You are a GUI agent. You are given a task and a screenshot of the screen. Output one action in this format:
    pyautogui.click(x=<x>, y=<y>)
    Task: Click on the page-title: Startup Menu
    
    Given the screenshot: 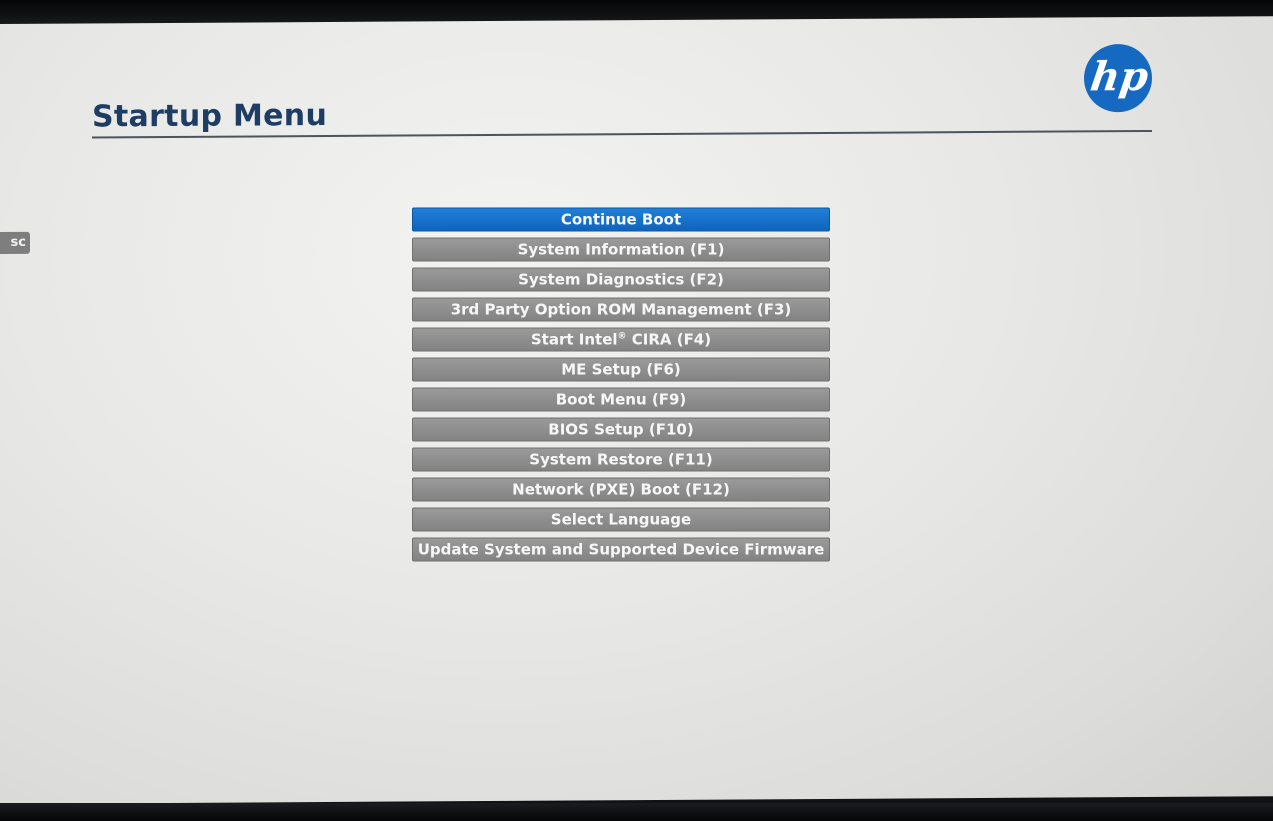 What is the action you would take?
    pyautogui.click(x=210, y=116)
    